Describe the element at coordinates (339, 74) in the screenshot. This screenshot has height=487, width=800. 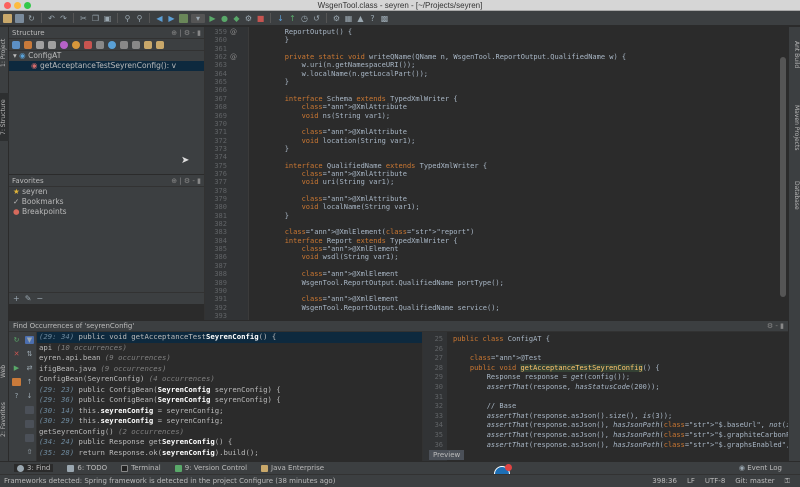
I see `code-line: w.localName(n.getLocalPart());` at that location.